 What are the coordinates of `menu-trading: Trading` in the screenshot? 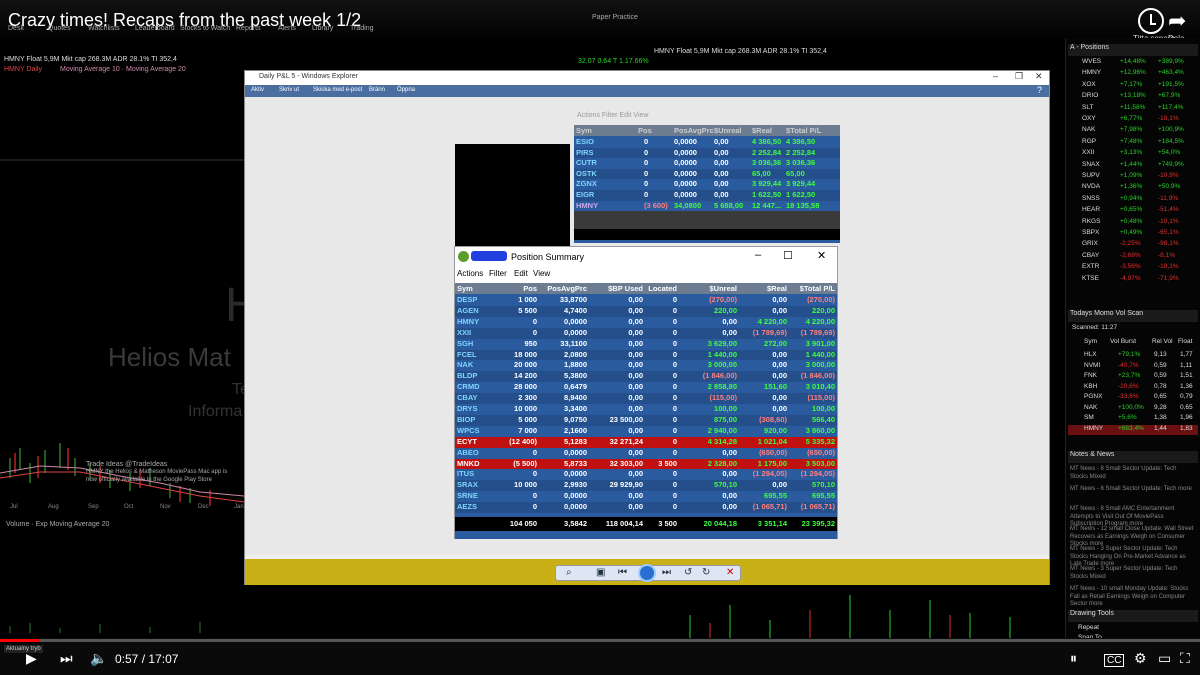 It's located at (361, 28).